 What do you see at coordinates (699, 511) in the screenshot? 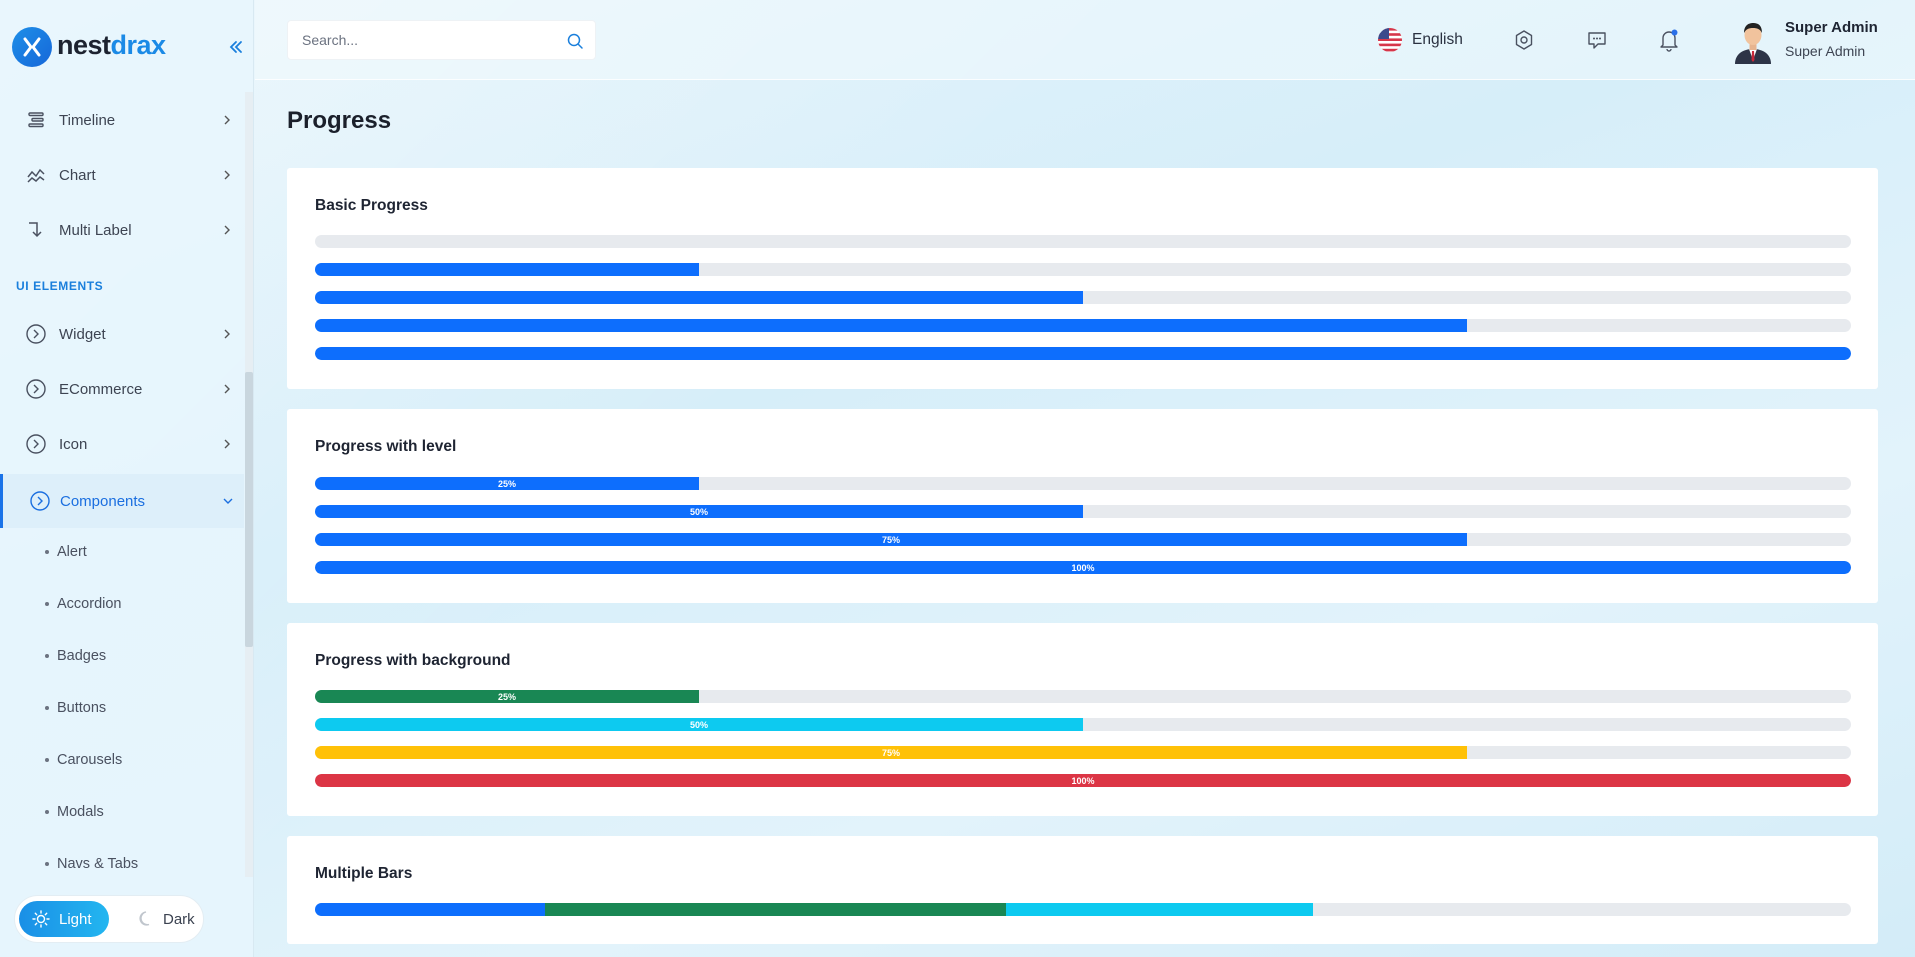
I see `progress-fill: 50%` at bounding box center [699, 511].